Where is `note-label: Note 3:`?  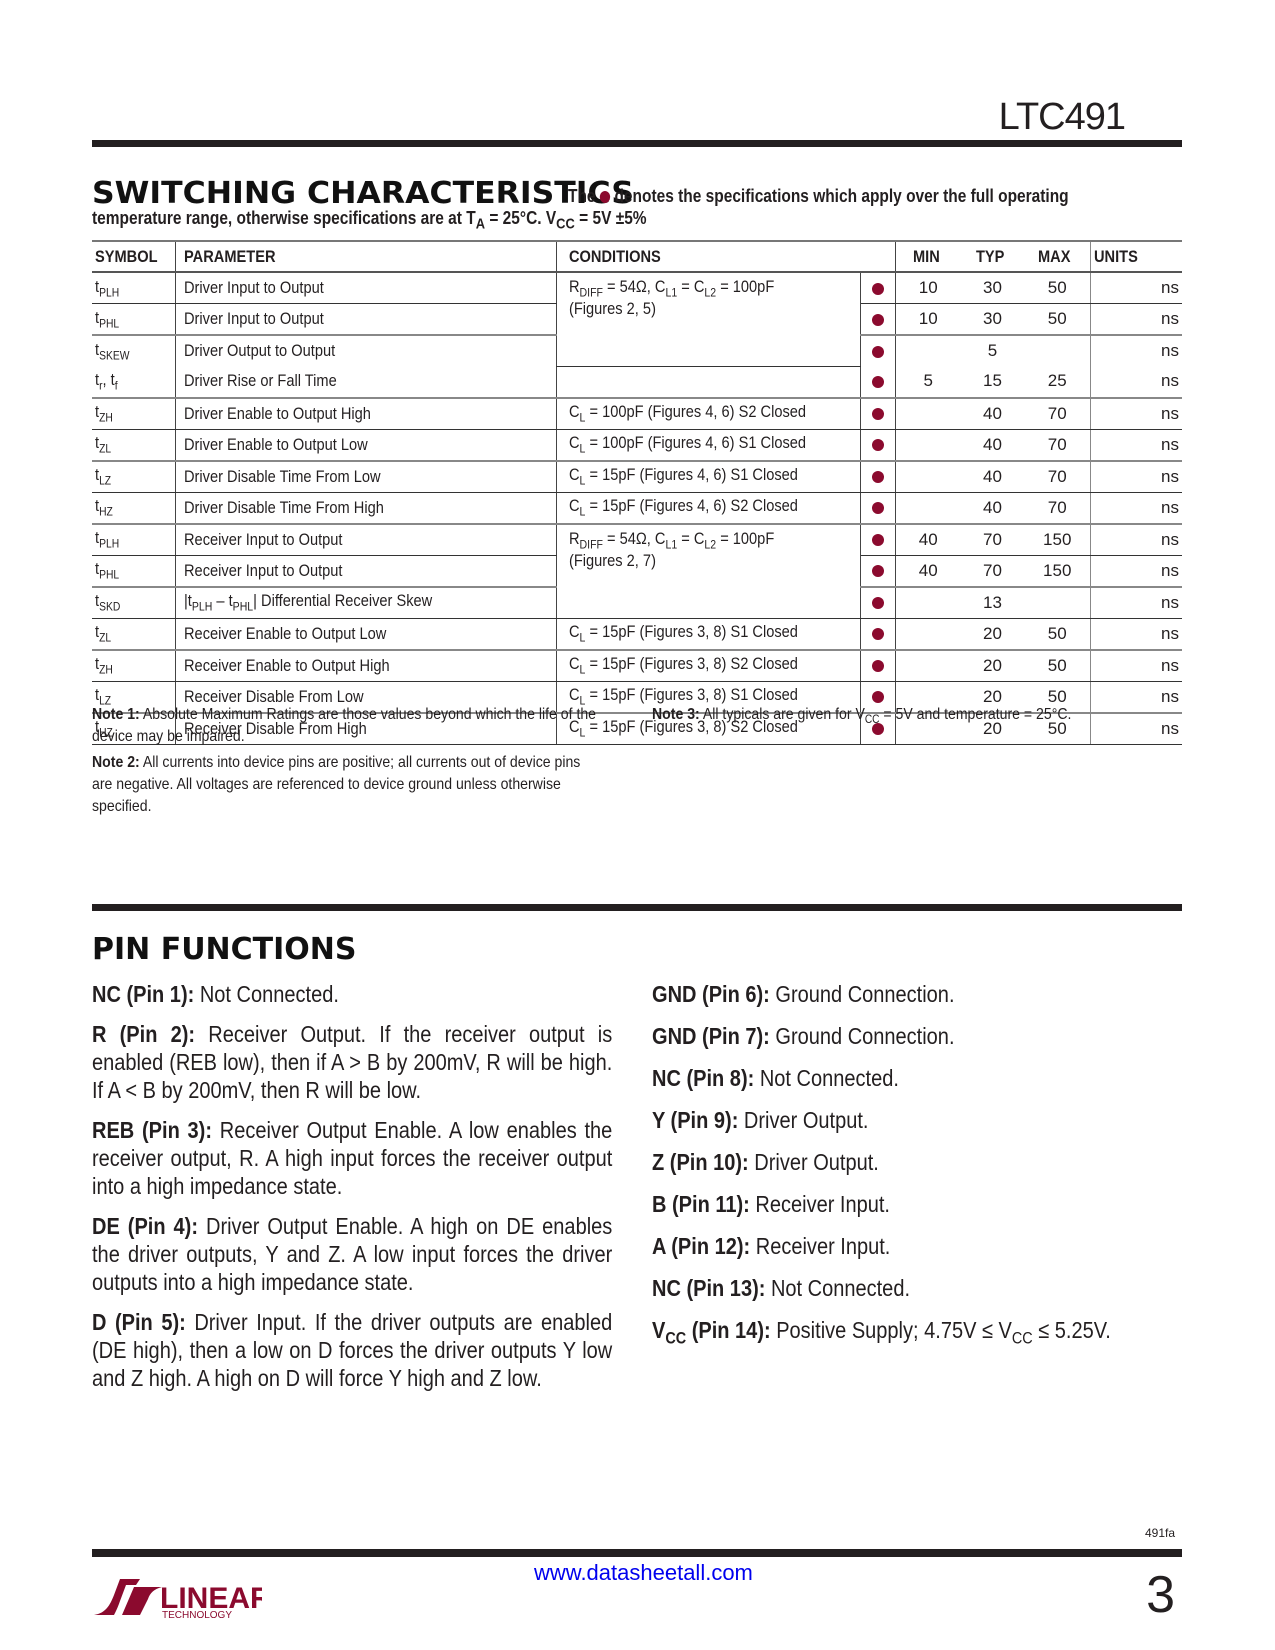 note-label: Note 3: is located at coordinates (676, 714).